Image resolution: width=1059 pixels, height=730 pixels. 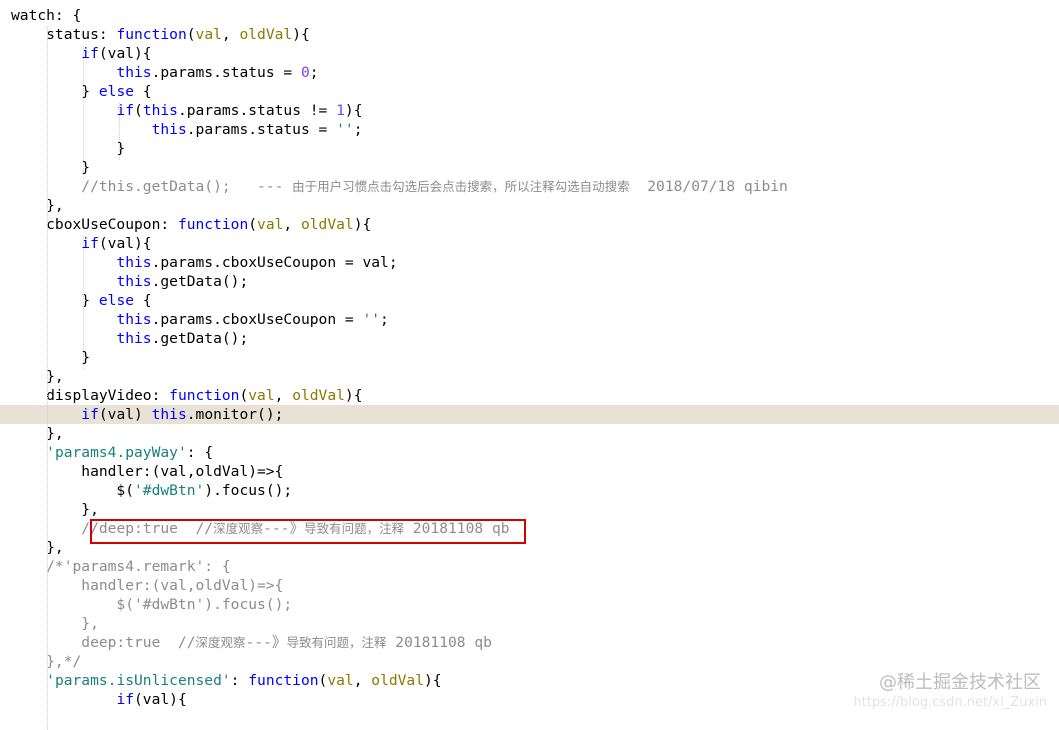 What do you see at coordinates (529, 642) in the screenshot?
I see `code-line: deep:true //深度观察---》导致有问题，注释 20181108 qb` at bounding box center [529, 642].